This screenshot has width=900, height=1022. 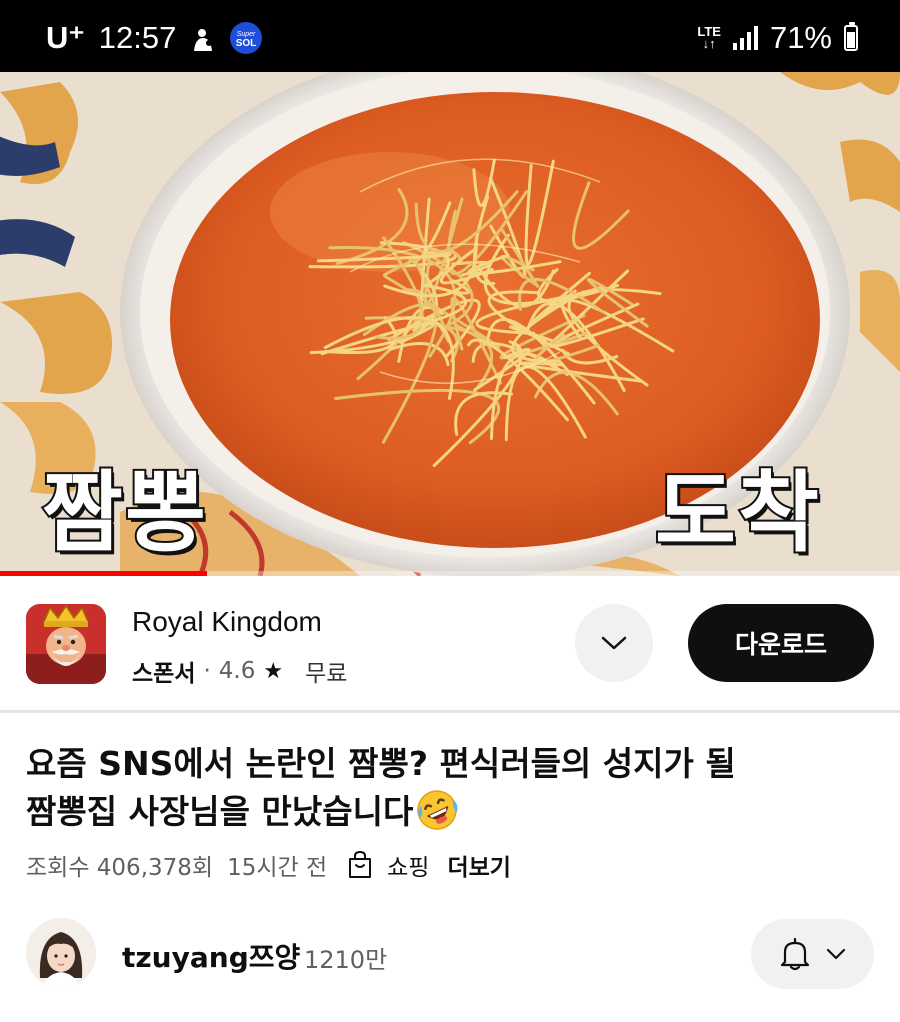 I want to click on shopping-link: 쇼핑, so click(x=408, y=865).